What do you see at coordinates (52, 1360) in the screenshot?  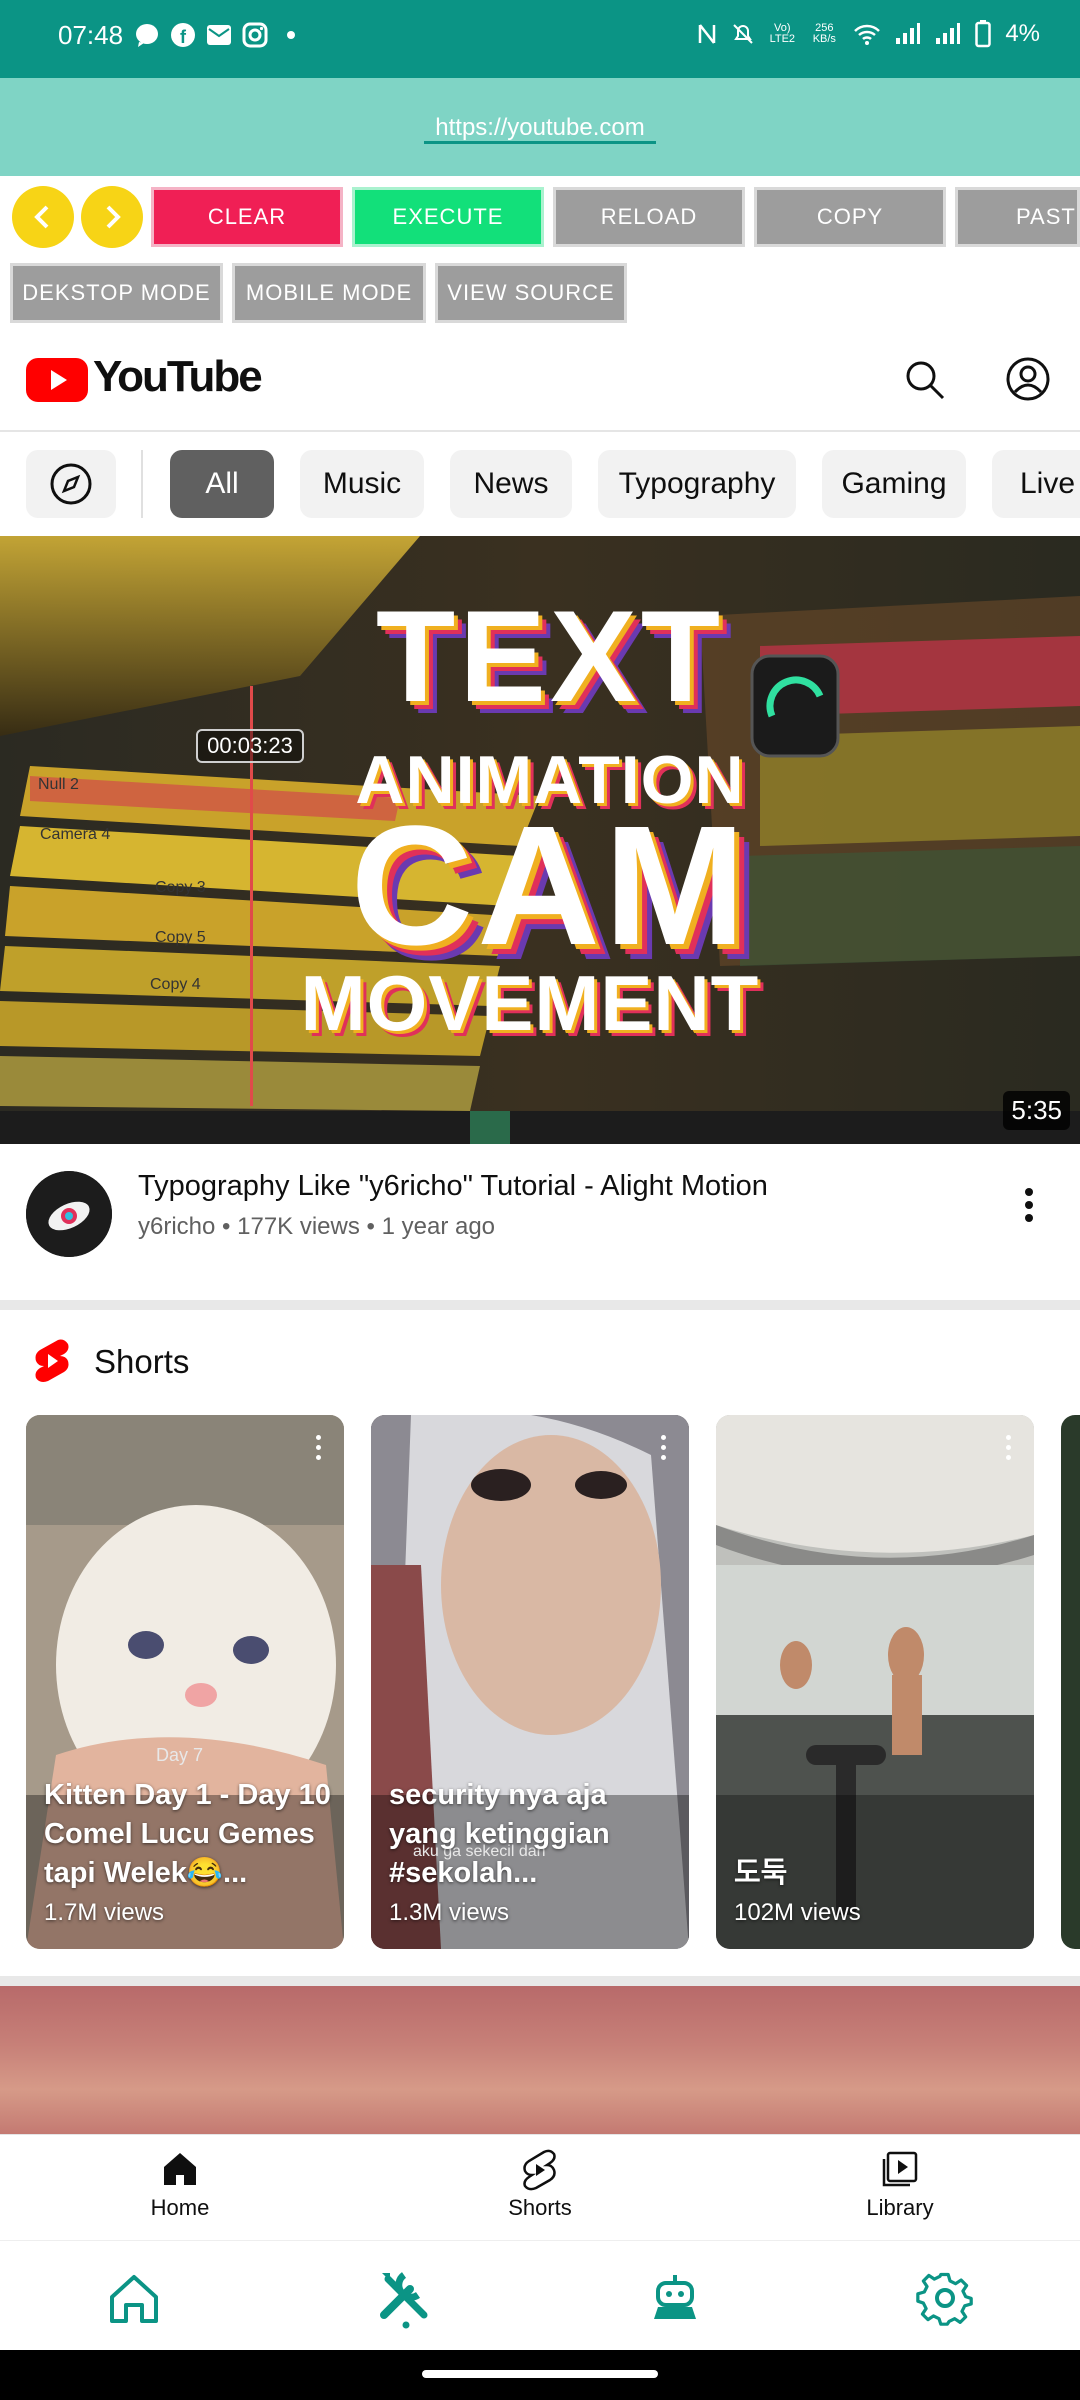 I see `shorts-logo-icon` at bounding box center [52, 1360].